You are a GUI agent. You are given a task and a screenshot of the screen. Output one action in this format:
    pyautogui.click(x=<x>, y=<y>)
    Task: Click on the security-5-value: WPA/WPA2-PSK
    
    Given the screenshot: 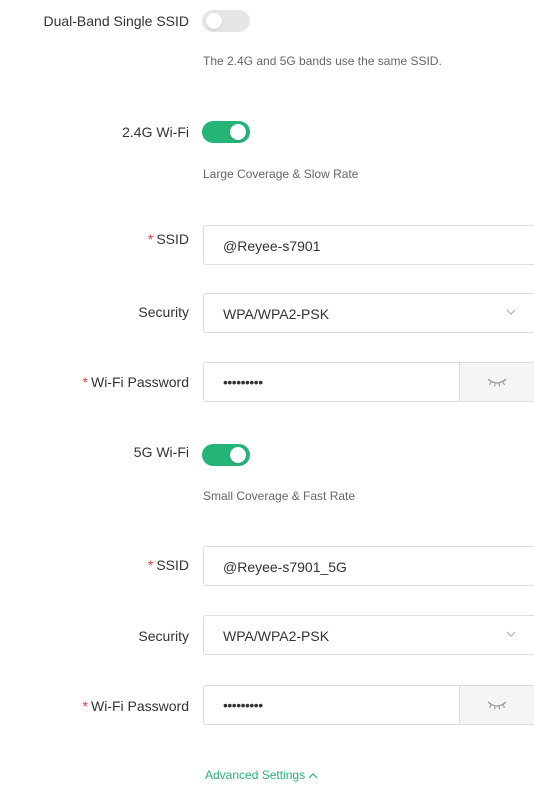 What is the action you would take?
    pyautogui.click(x=276, y=636)
    